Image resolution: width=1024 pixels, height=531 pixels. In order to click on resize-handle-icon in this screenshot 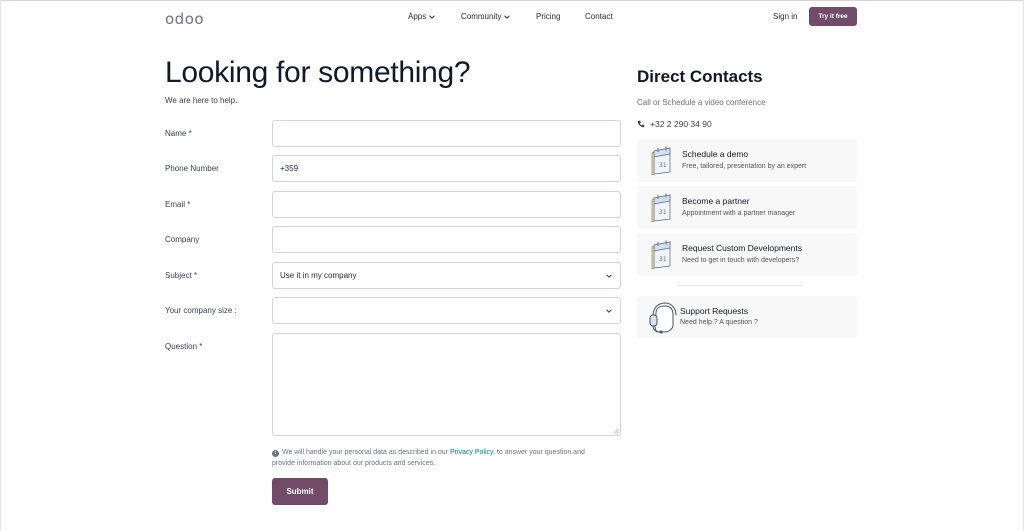, I will do `click(616, 431)`.